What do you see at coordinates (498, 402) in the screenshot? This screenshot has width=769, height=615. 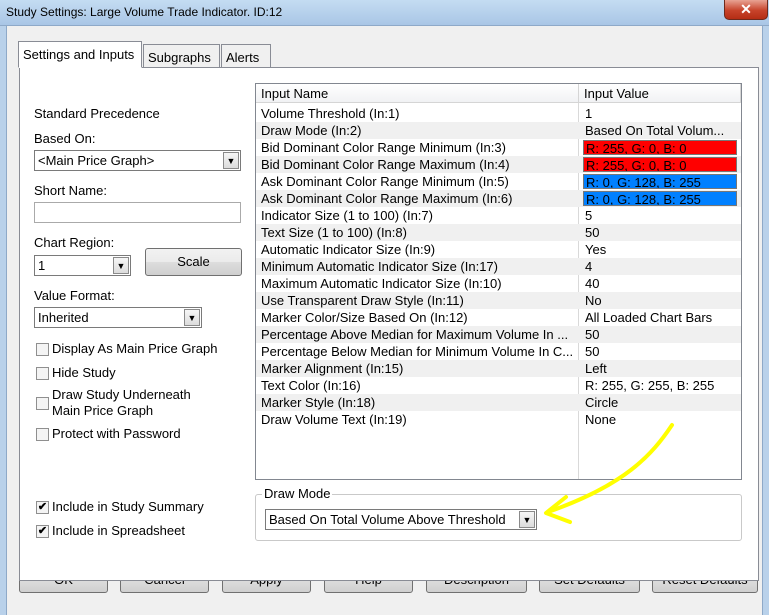 I see `table-row: Marker Style (In:18) Circle` at bounding box center [498, 402].